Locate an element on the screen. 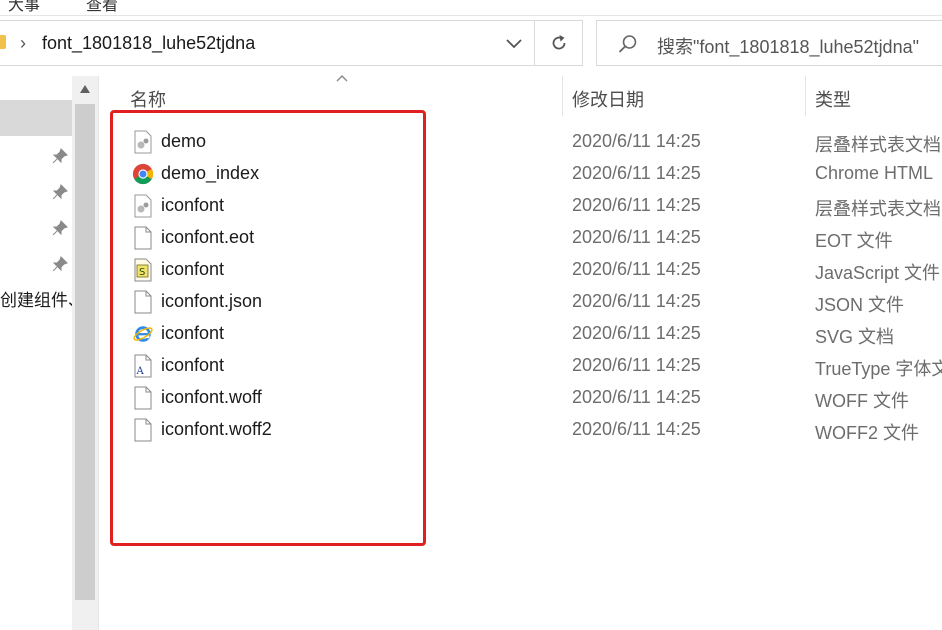 The width and height of the screenshot is (942, 630). search-box: 搜索"font_1801818_luhe52tjdna" is located at coordinates (769, 43).